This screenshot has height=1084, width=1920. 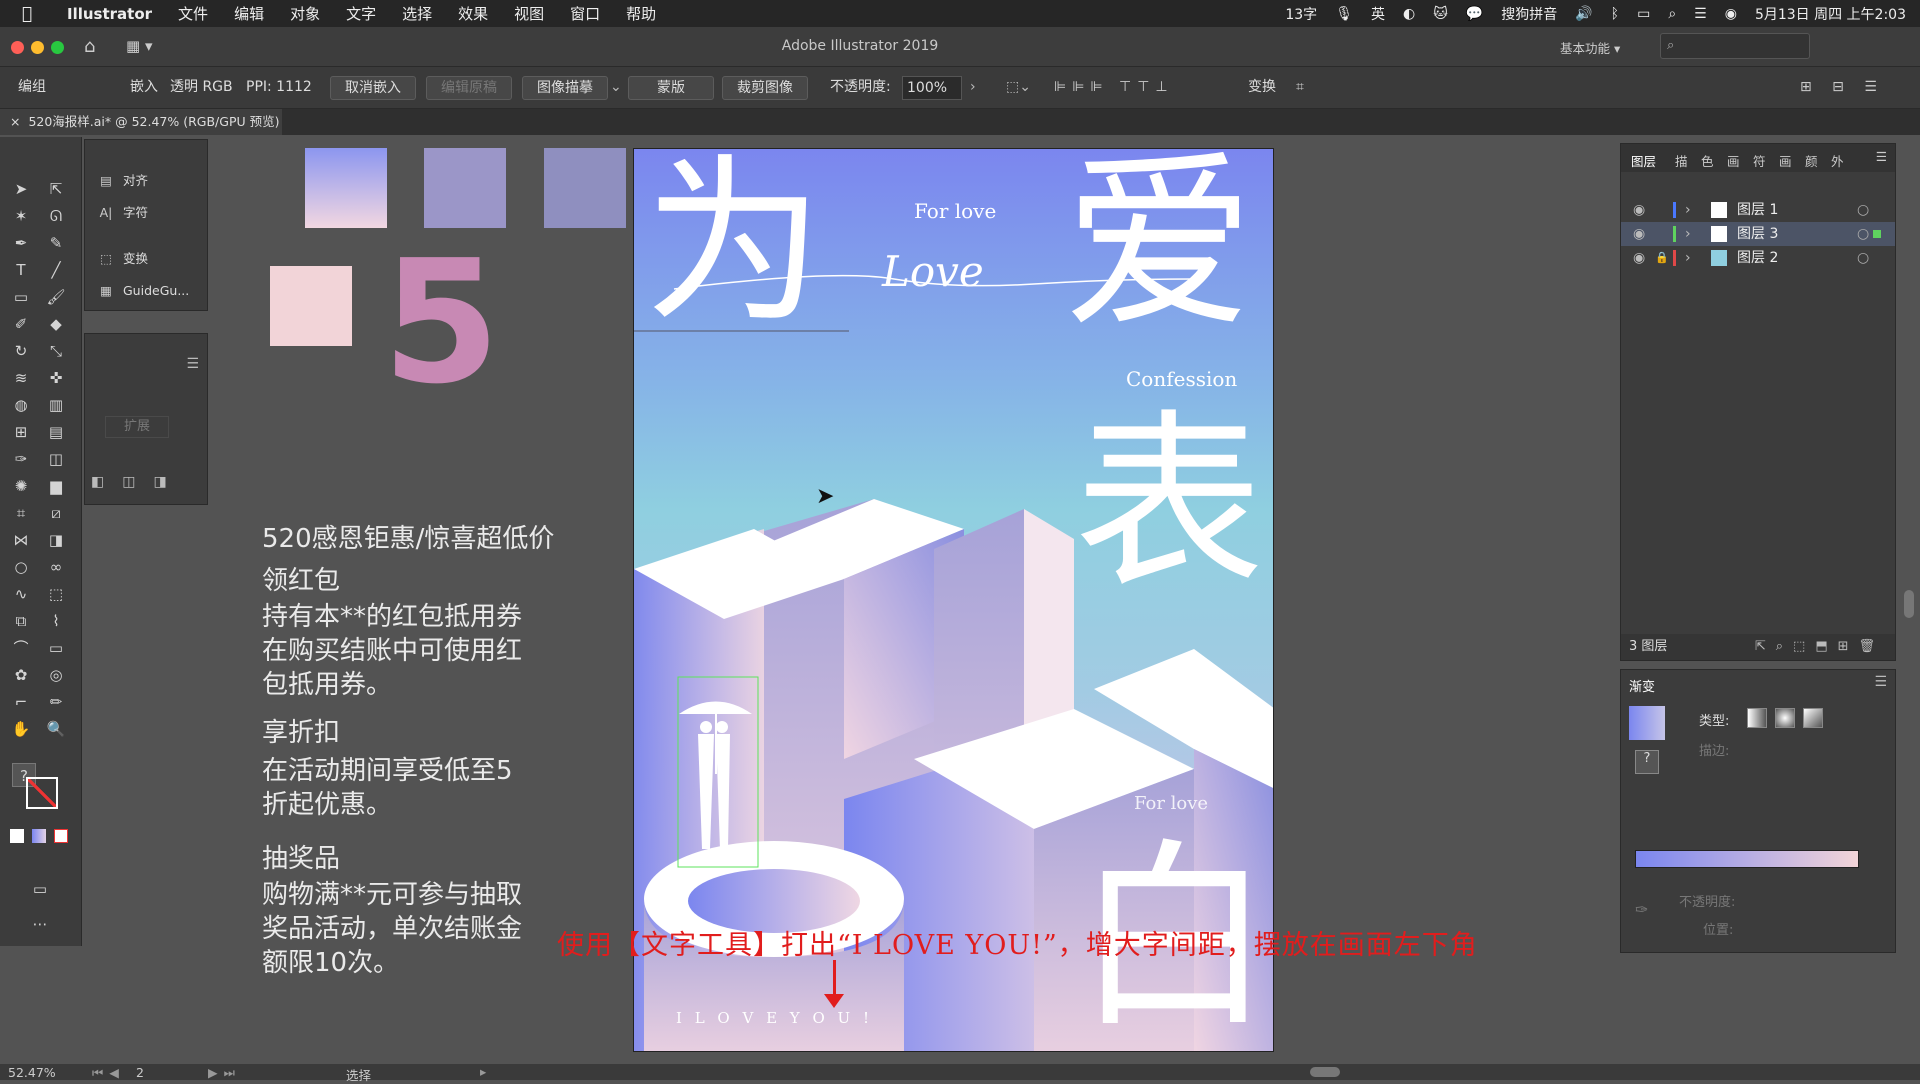 What do you see at coordinates (1759, 160) in the screenshot?
I see `tab-symbols: 符` at bounding box center [1759, 160].